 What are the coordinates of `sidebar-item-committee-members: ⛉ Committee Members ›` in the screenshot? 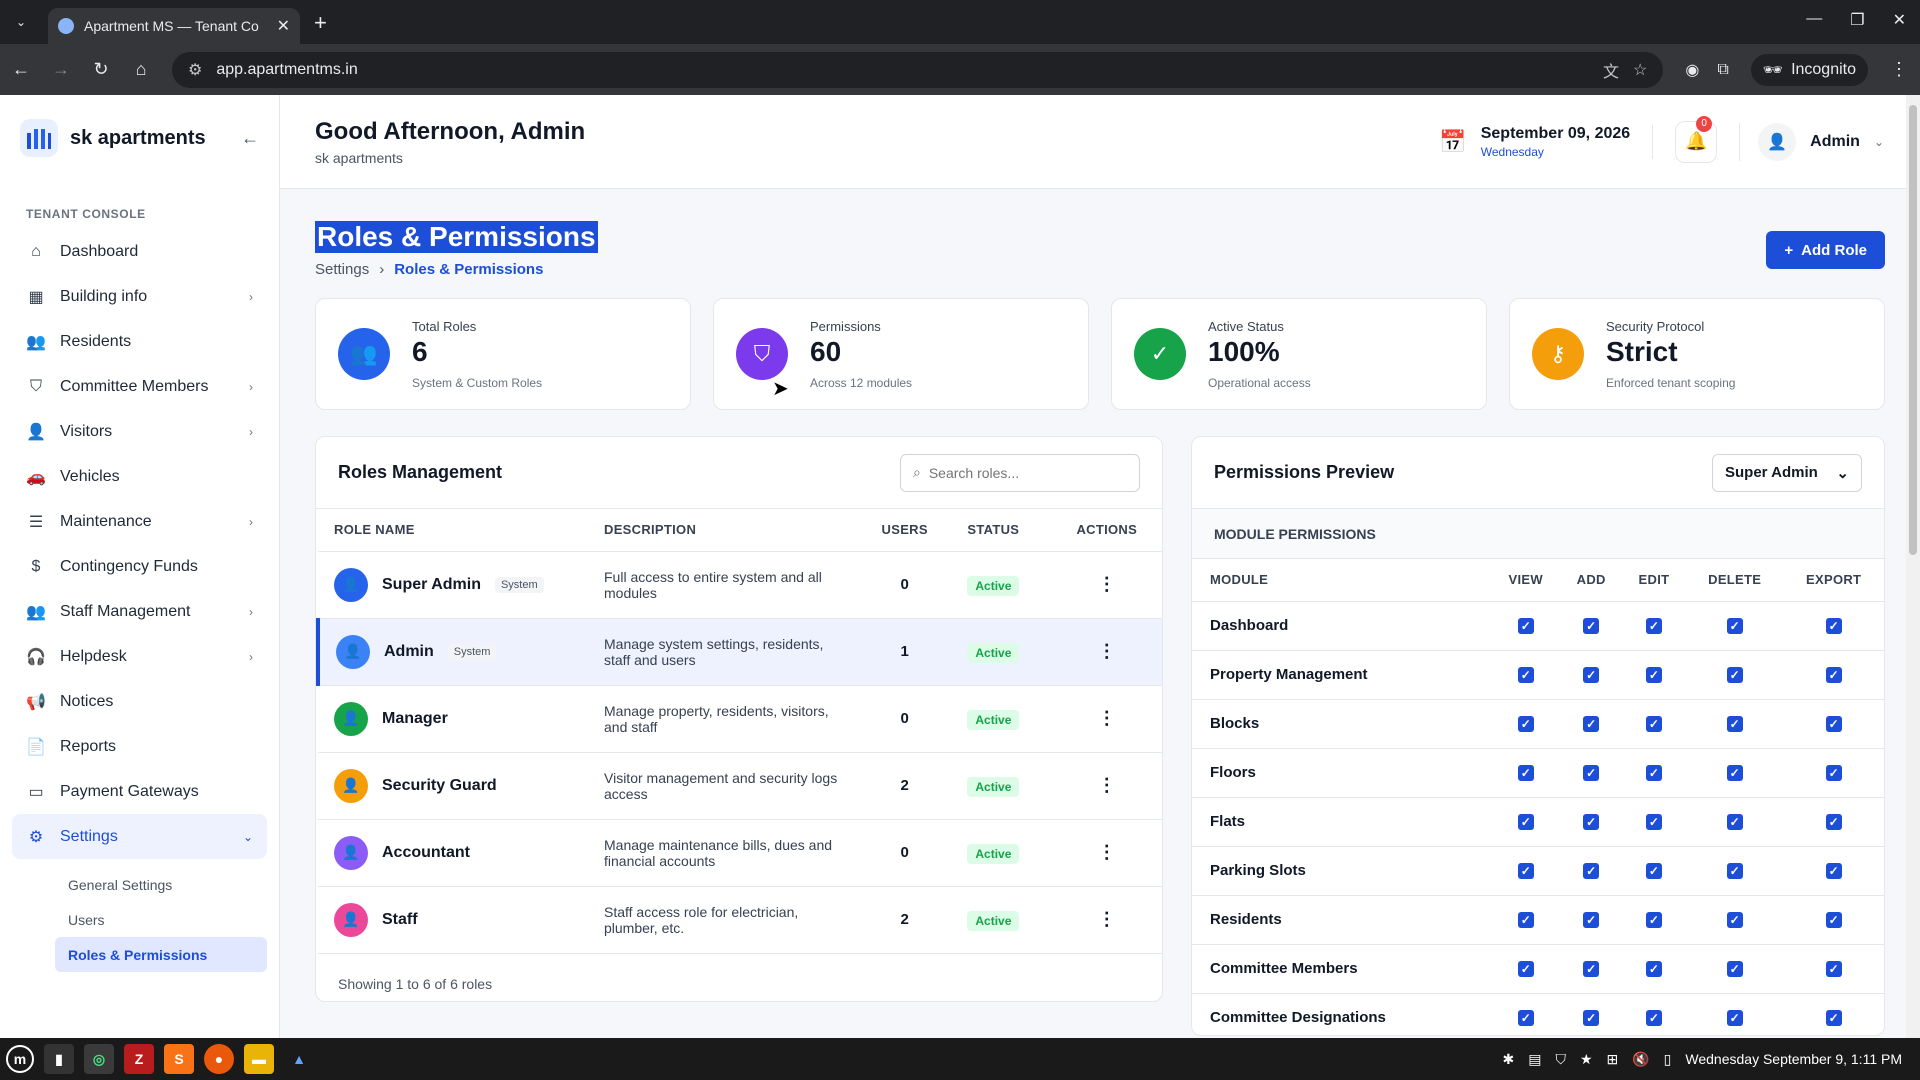 It's located at (139, 386).